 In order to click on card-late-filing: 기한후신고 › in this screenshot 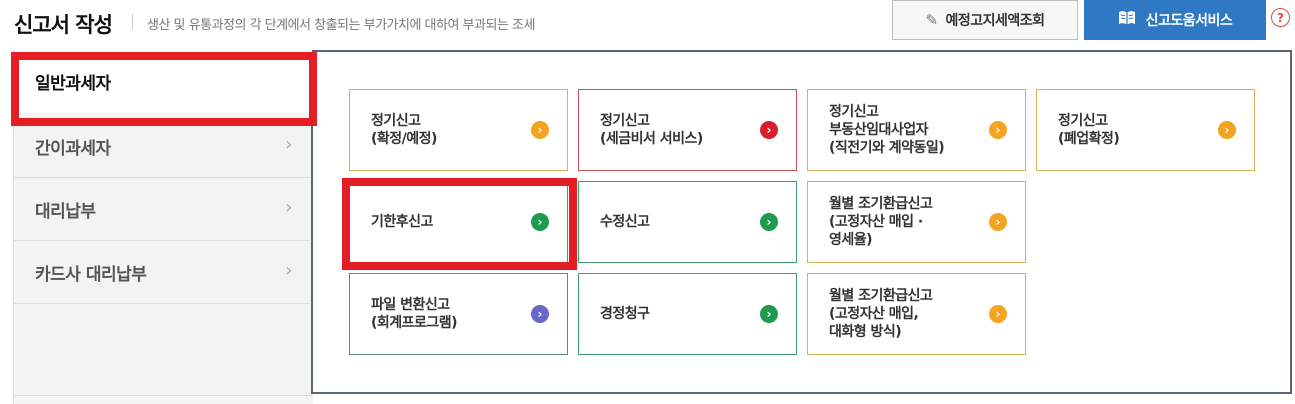, I will do `click(458, 222)`.